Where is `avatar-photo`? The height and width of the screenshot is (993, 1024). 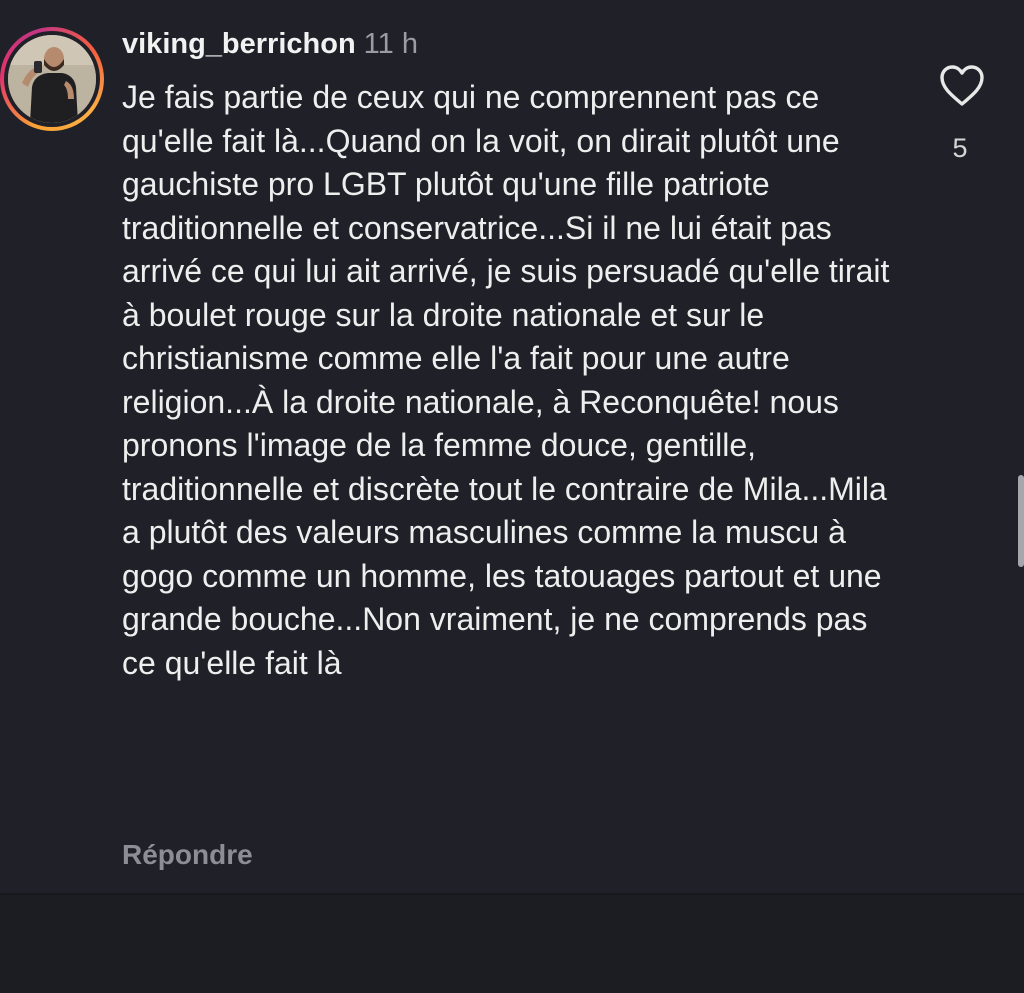 avatar-photo is located at coordinates (52, 79).